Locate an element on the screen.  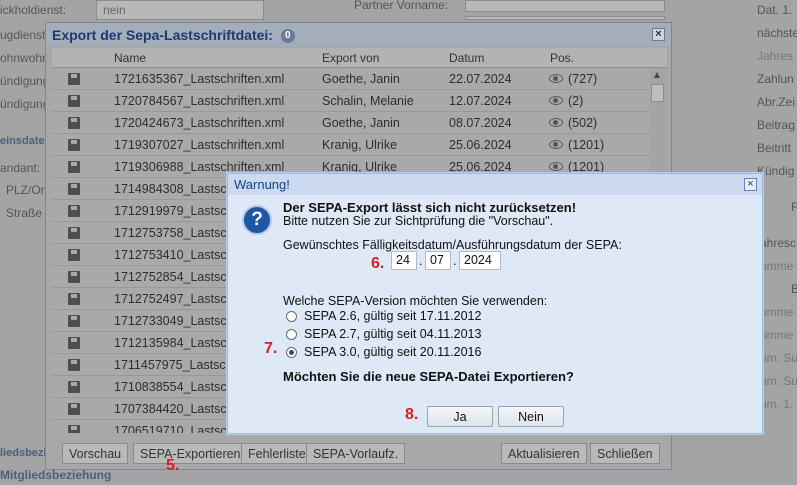
row-pos-count: (727) is located at coordinates (583, 79).